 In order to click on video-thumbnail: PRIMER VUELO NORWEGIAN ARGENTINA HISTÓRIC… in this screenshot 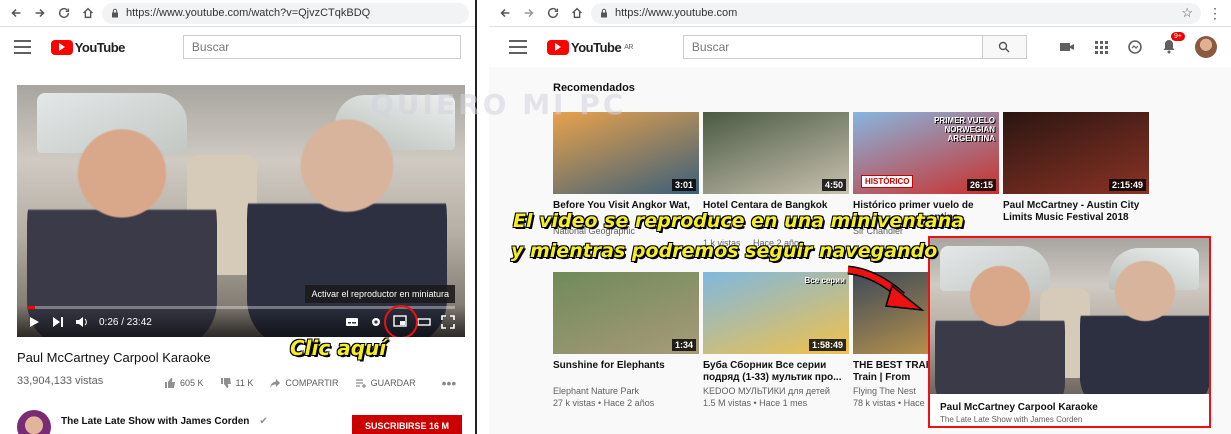, I will do `click(926, 153)`.